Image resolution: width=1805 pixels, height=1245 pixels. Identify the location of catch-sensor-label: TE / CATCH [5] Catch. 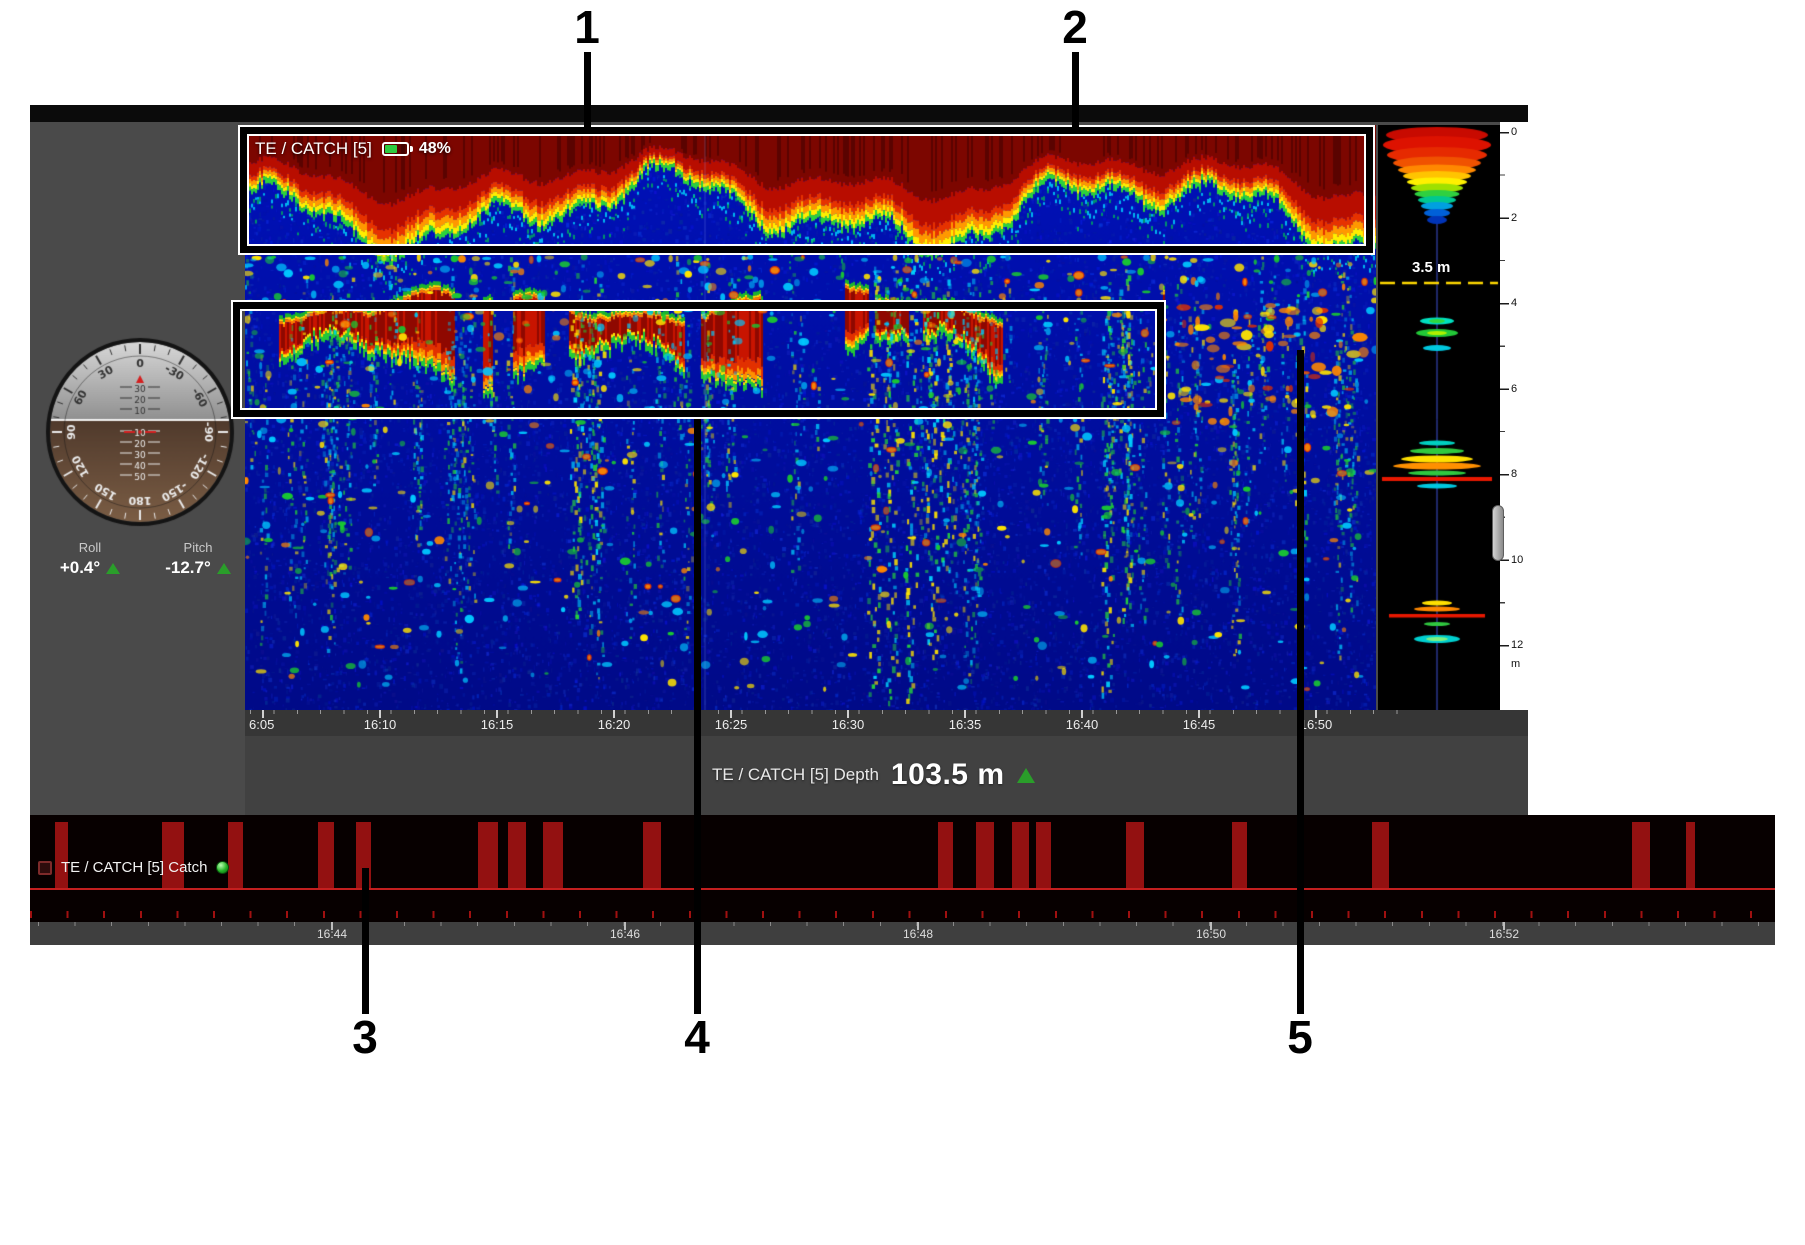
(134, 867).